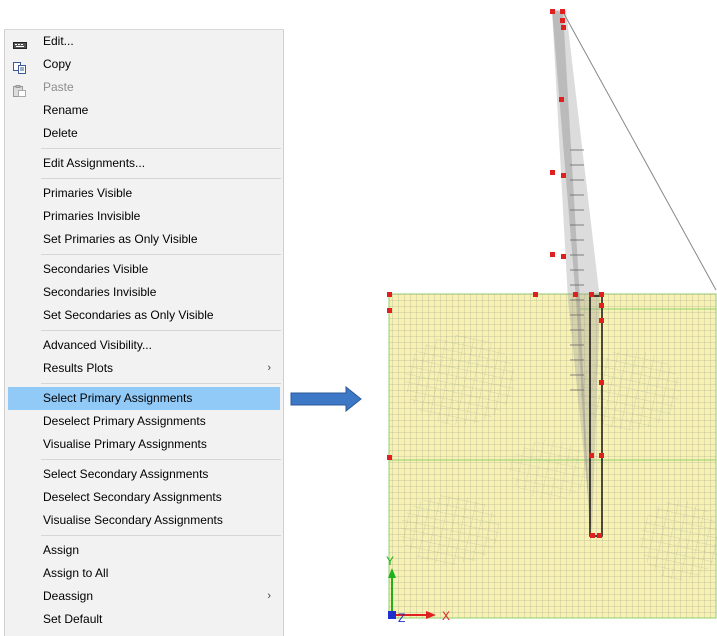 The width and height of the screenshot is (717, 636). What do you see at coordinates (76, 573) in the screenshot?
I see `menu-item-label: Assign to All` at bounding box center [76, 573].